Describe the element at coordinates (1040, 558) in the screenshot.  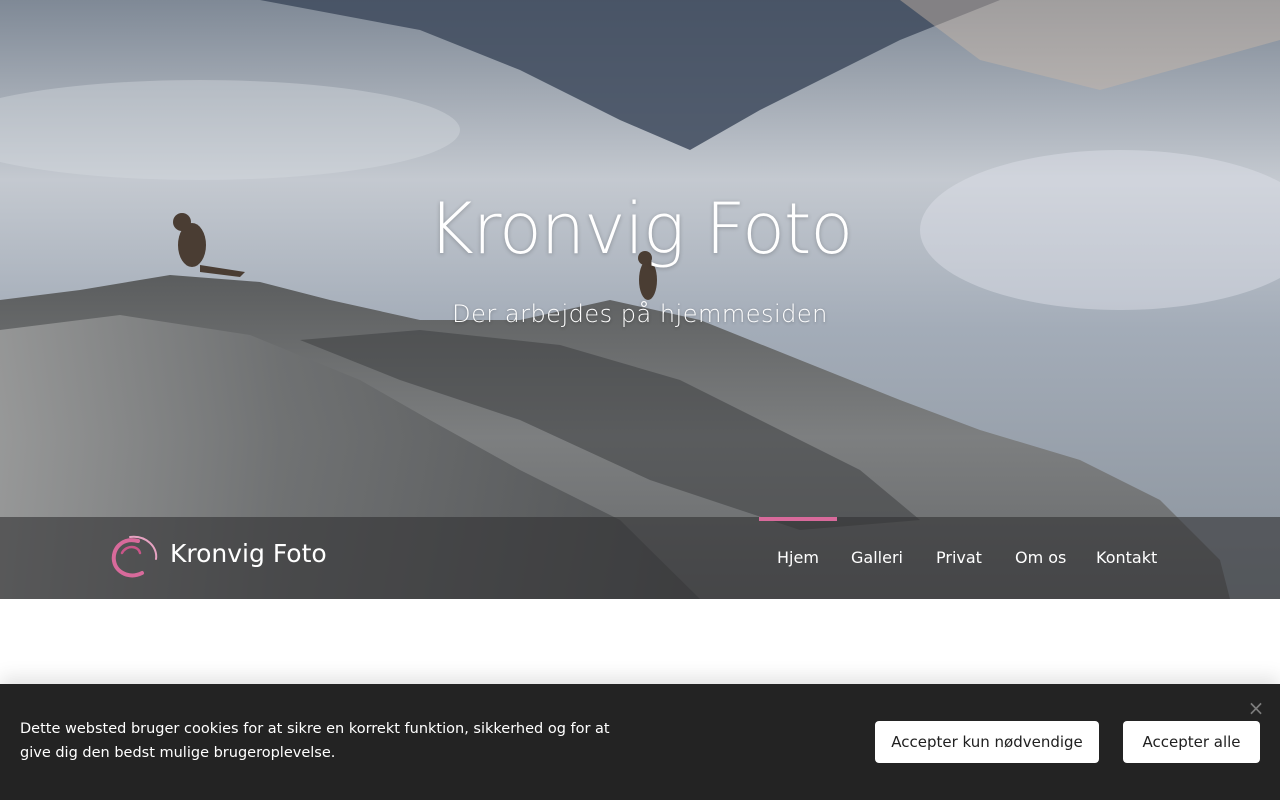
I see `nav-item-om-os: Om os` at that location.